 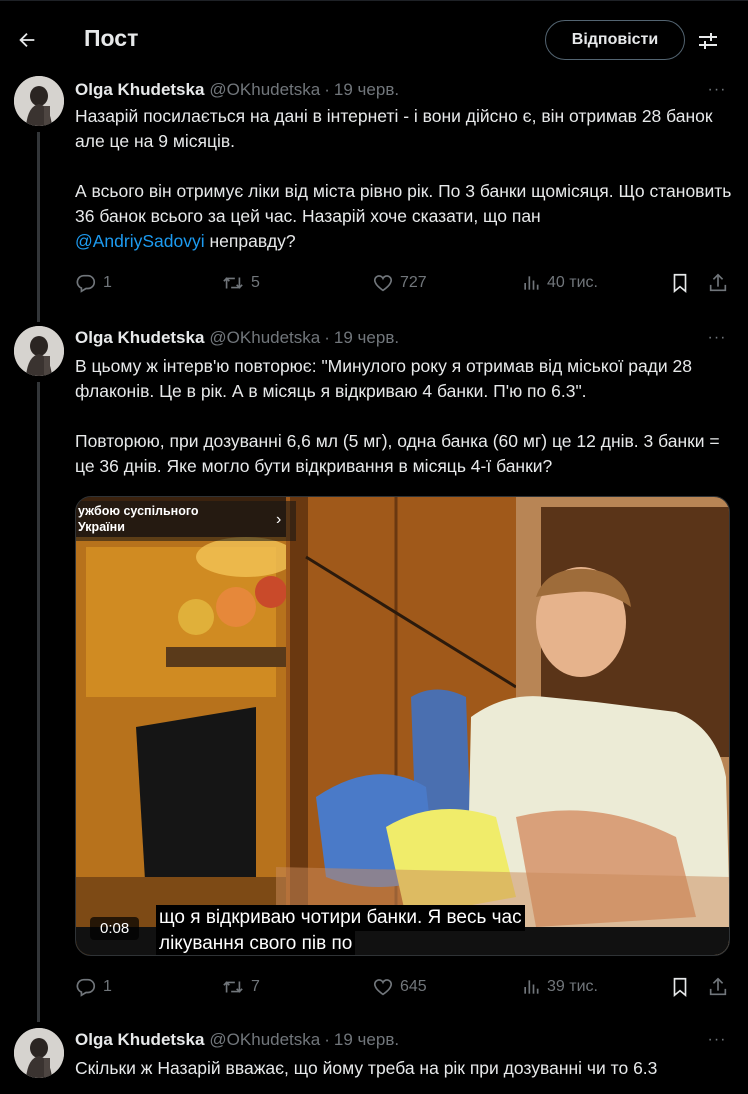 What do you see at coordinates (572, 986) in the screenshot?
I see `views-count: 39 тис.` at bounding box center [572, 986].